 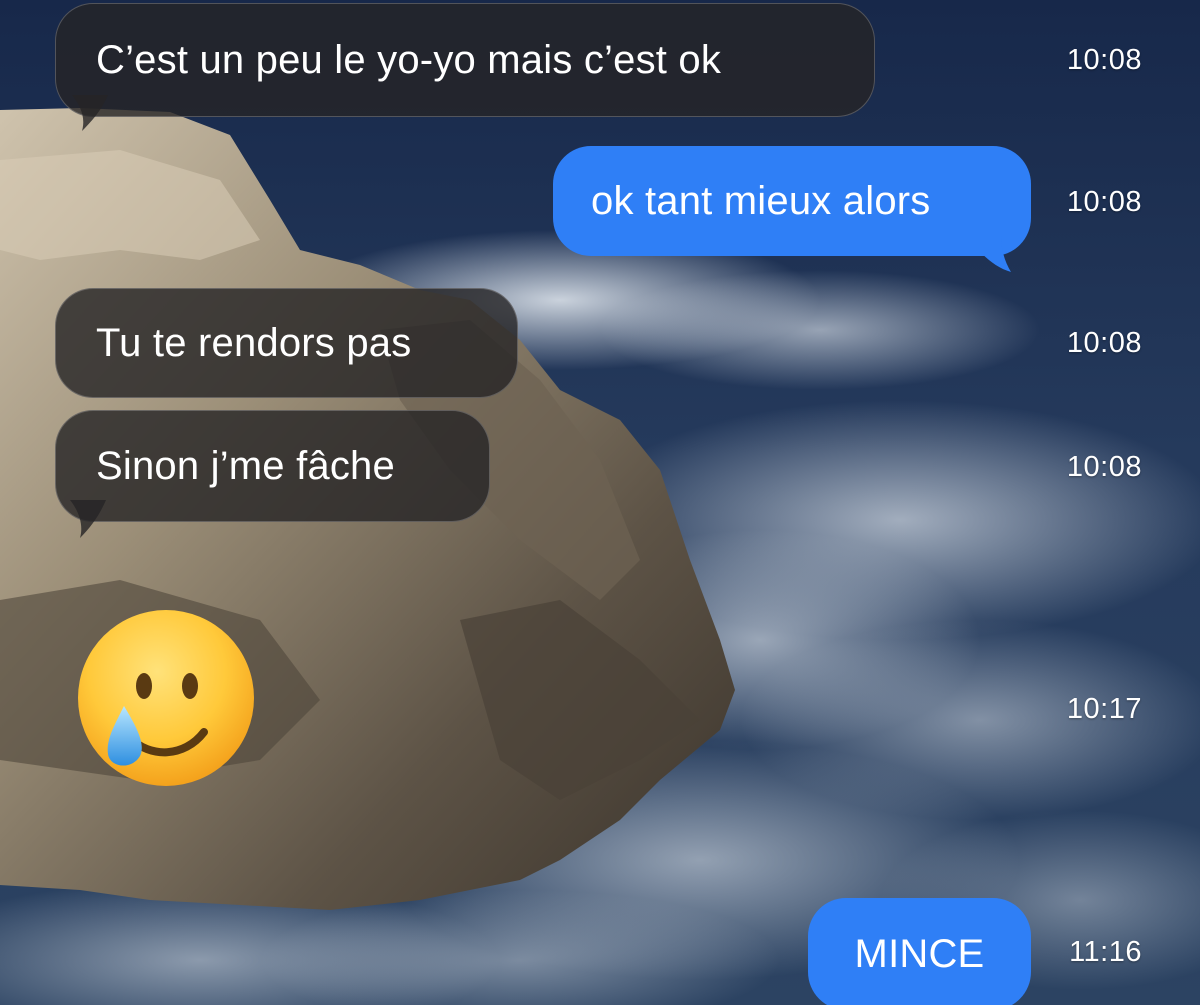 I want to click on message-timestamp: 11:16, so click(x=1105, y=952).